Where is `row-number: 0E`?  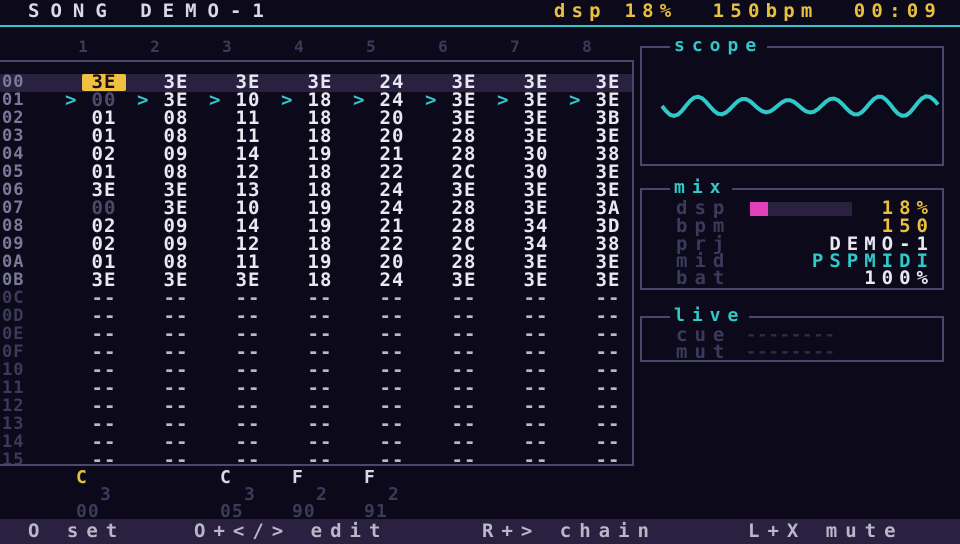 row-number: 0E is located at coordinates (13, 334).